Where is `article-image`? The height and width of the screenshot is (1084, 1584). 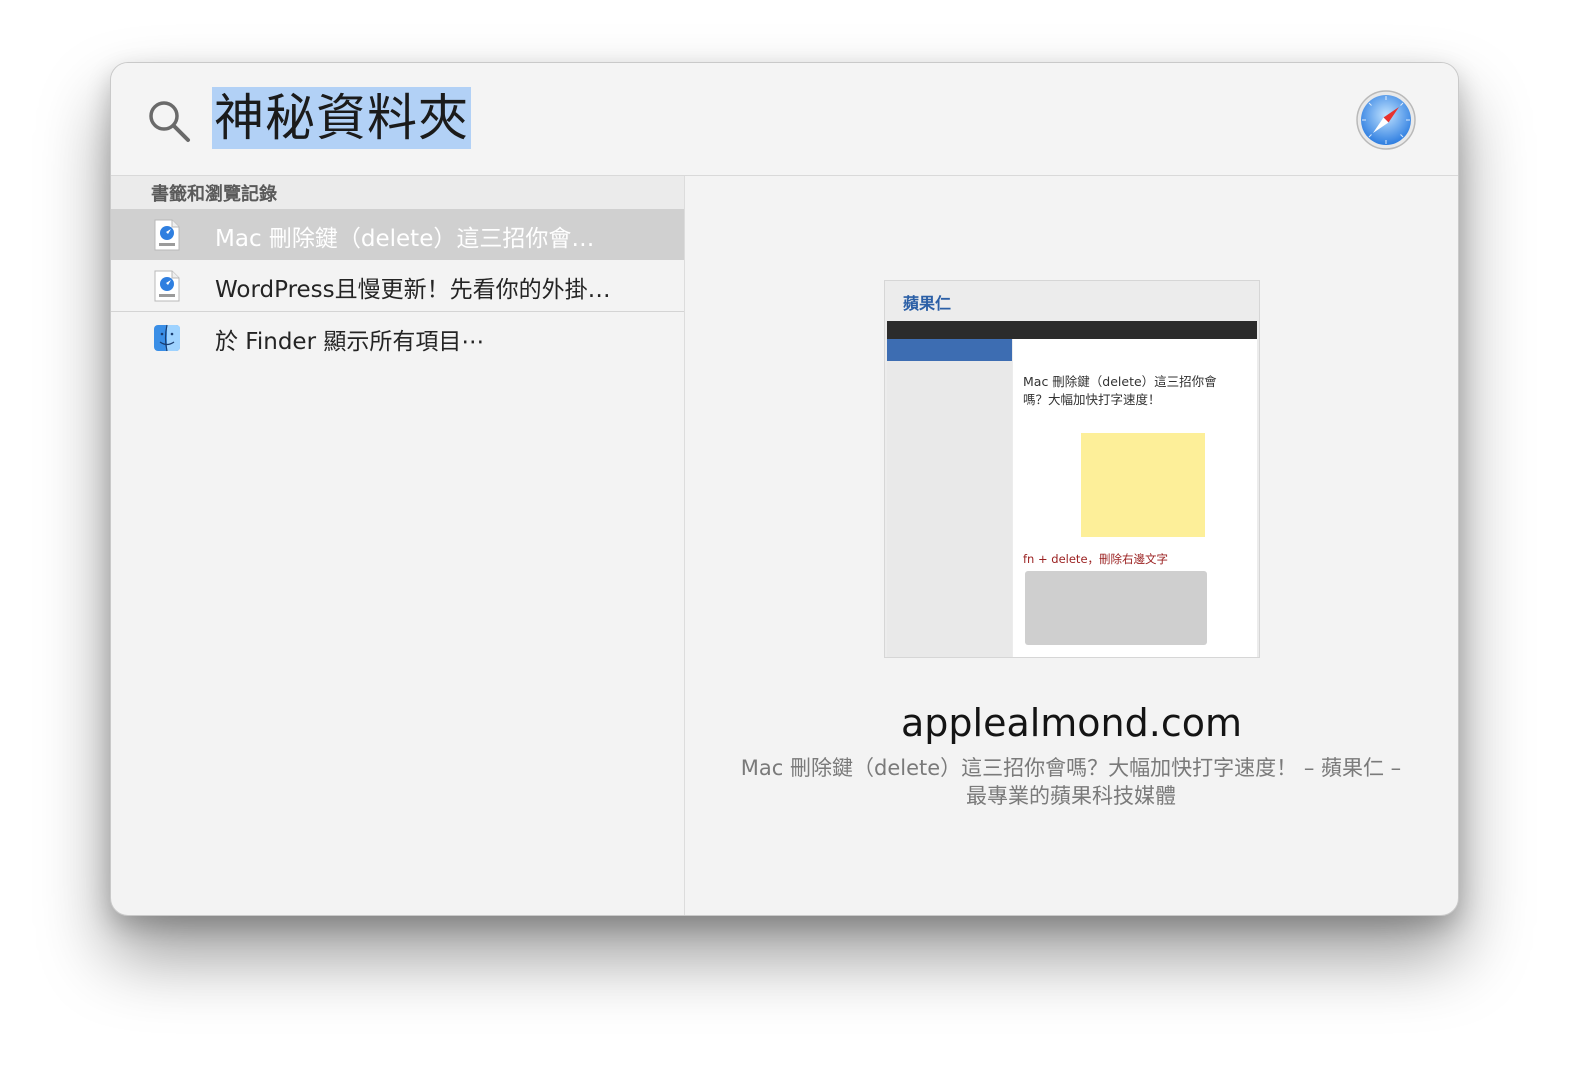
article-image is located at coordinates (1143, 485).